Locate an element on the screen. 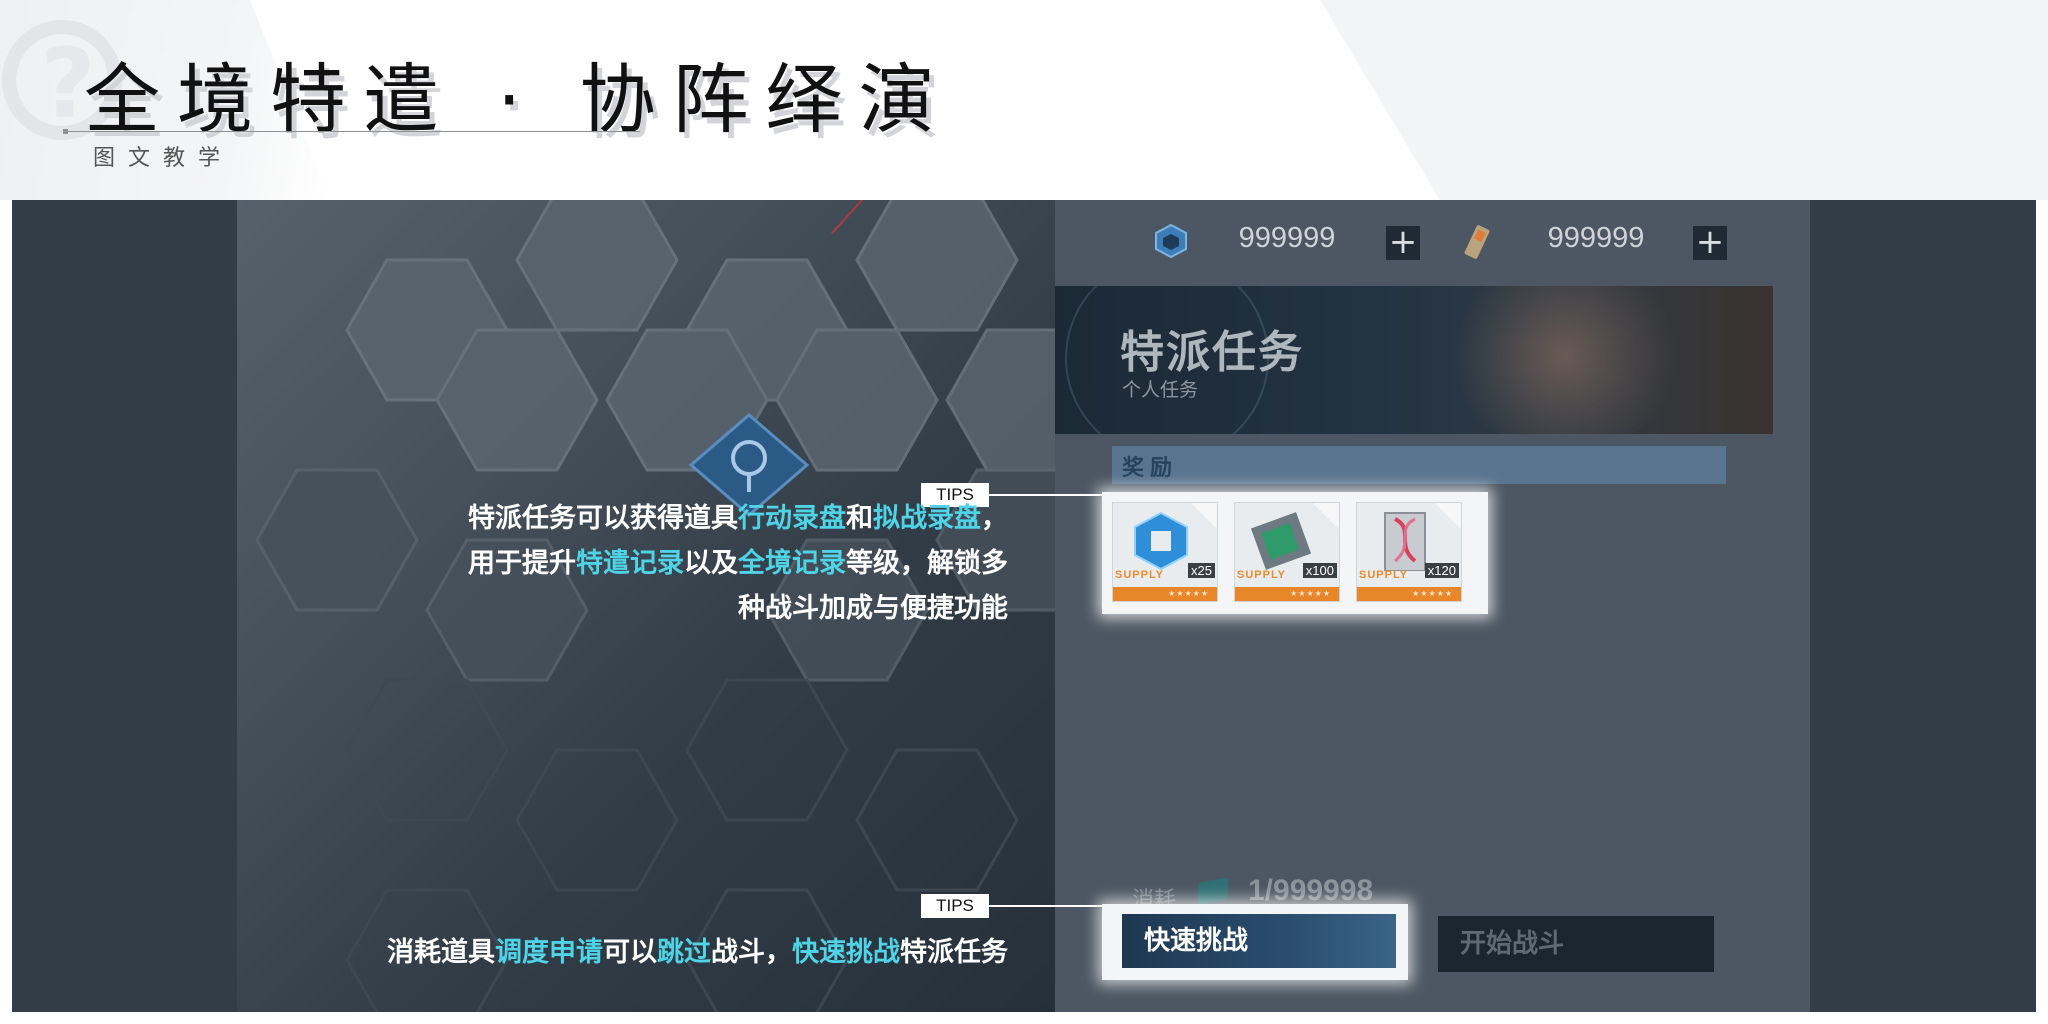 The height and width of the screenshot is (1024, 2048). page-subtitle: 图文教学 is located at coordinates (163, 158).